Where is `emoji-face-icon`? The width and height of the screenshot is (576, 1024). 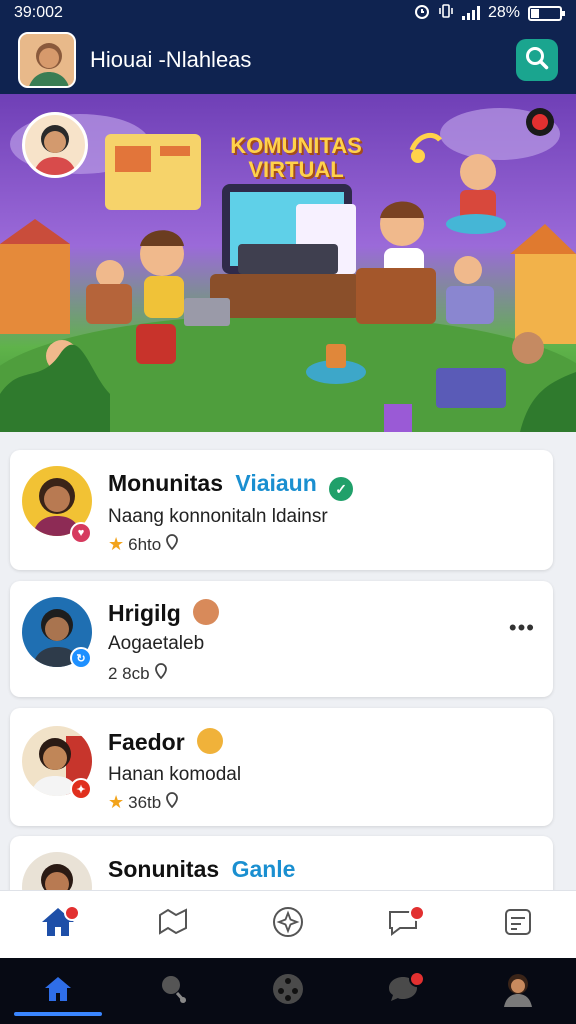 emoji-face-icon is located at coordinates (206, 612).